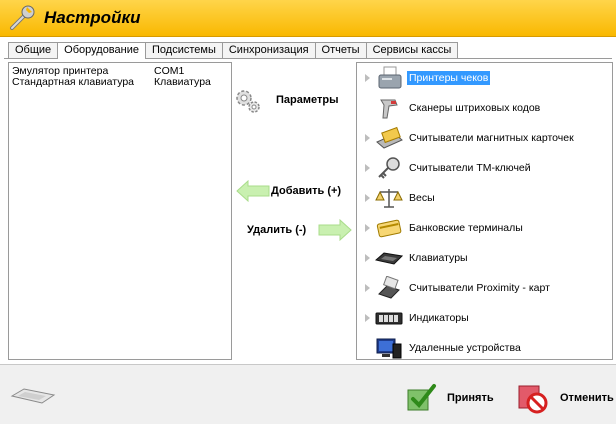 Image resolution: width=616 pixels, height=424 pixels. Describe the element at coordinates (307, 100) in the screenshot. I see `parameters-button: Параметры` at that location.